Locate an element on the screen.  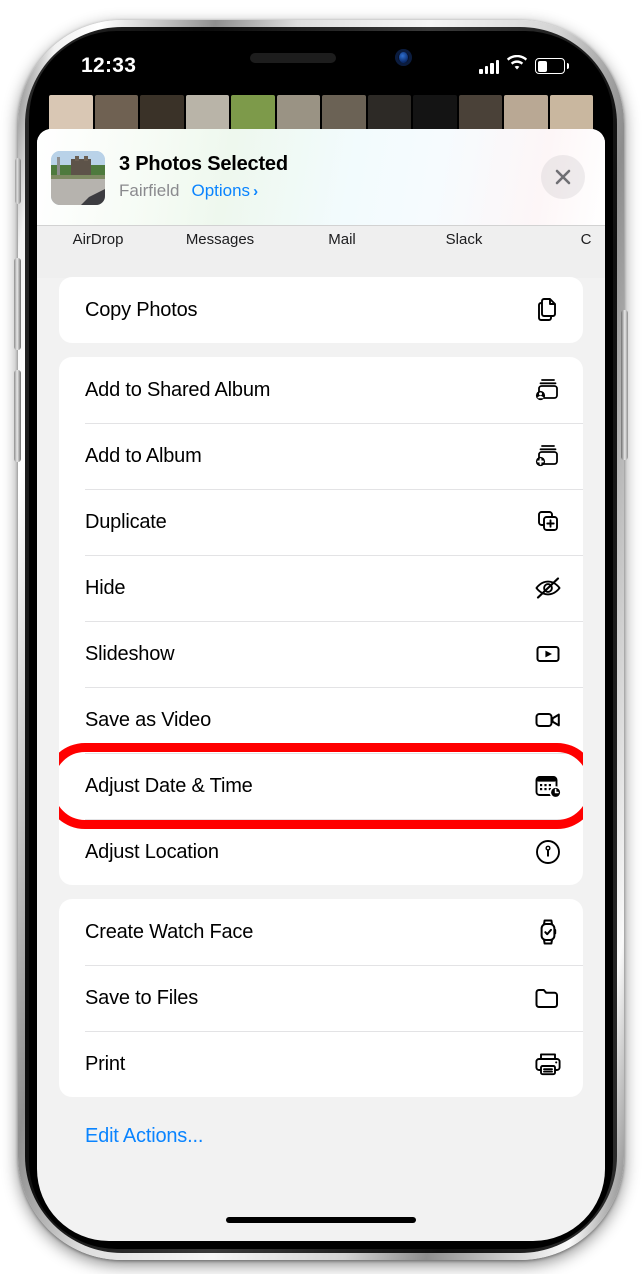
earpiece-speaker is located at coordinates (293, 58).